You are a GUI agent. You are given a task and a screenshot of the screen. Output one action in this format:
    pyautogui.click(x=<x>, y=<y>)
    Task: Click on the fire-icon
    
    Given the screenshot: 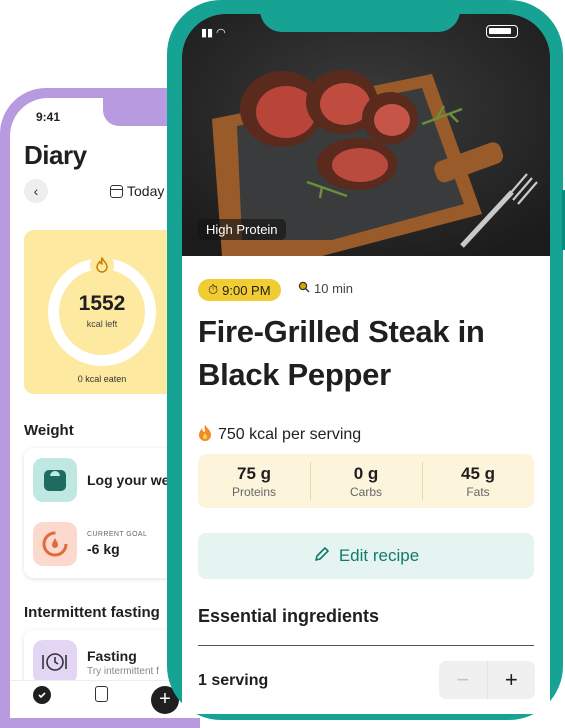 What is the action you would take?
    pyautogui.click(x=205, y=435)
    